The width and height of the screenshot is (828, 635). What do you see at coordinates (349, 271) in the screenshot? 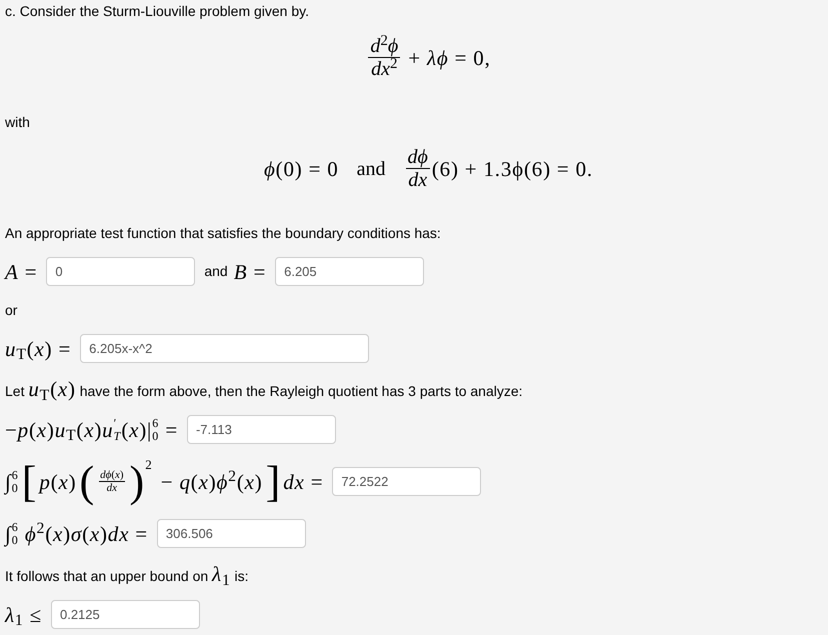
I see `answer-field: 6.205` at bounding box center [349, 271].